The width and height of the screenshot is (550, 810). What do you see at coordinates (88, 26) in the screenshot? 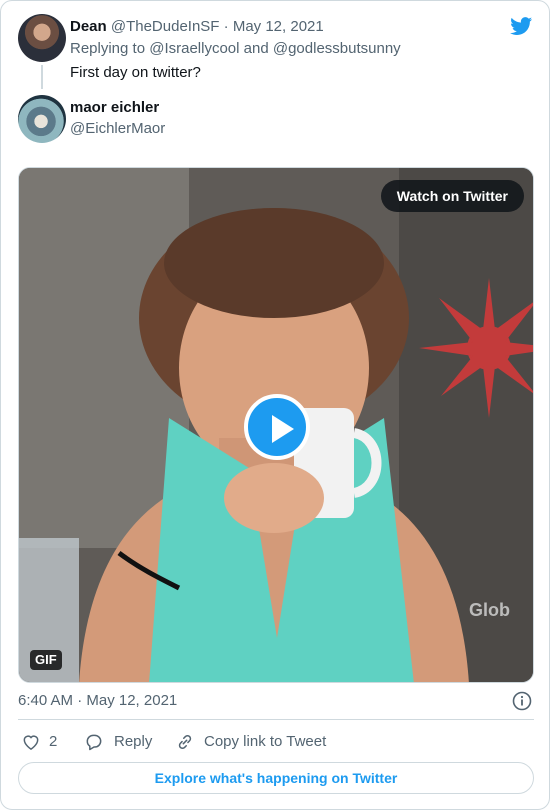
I see `author-name: Dean` at bounding box center [88, 26].